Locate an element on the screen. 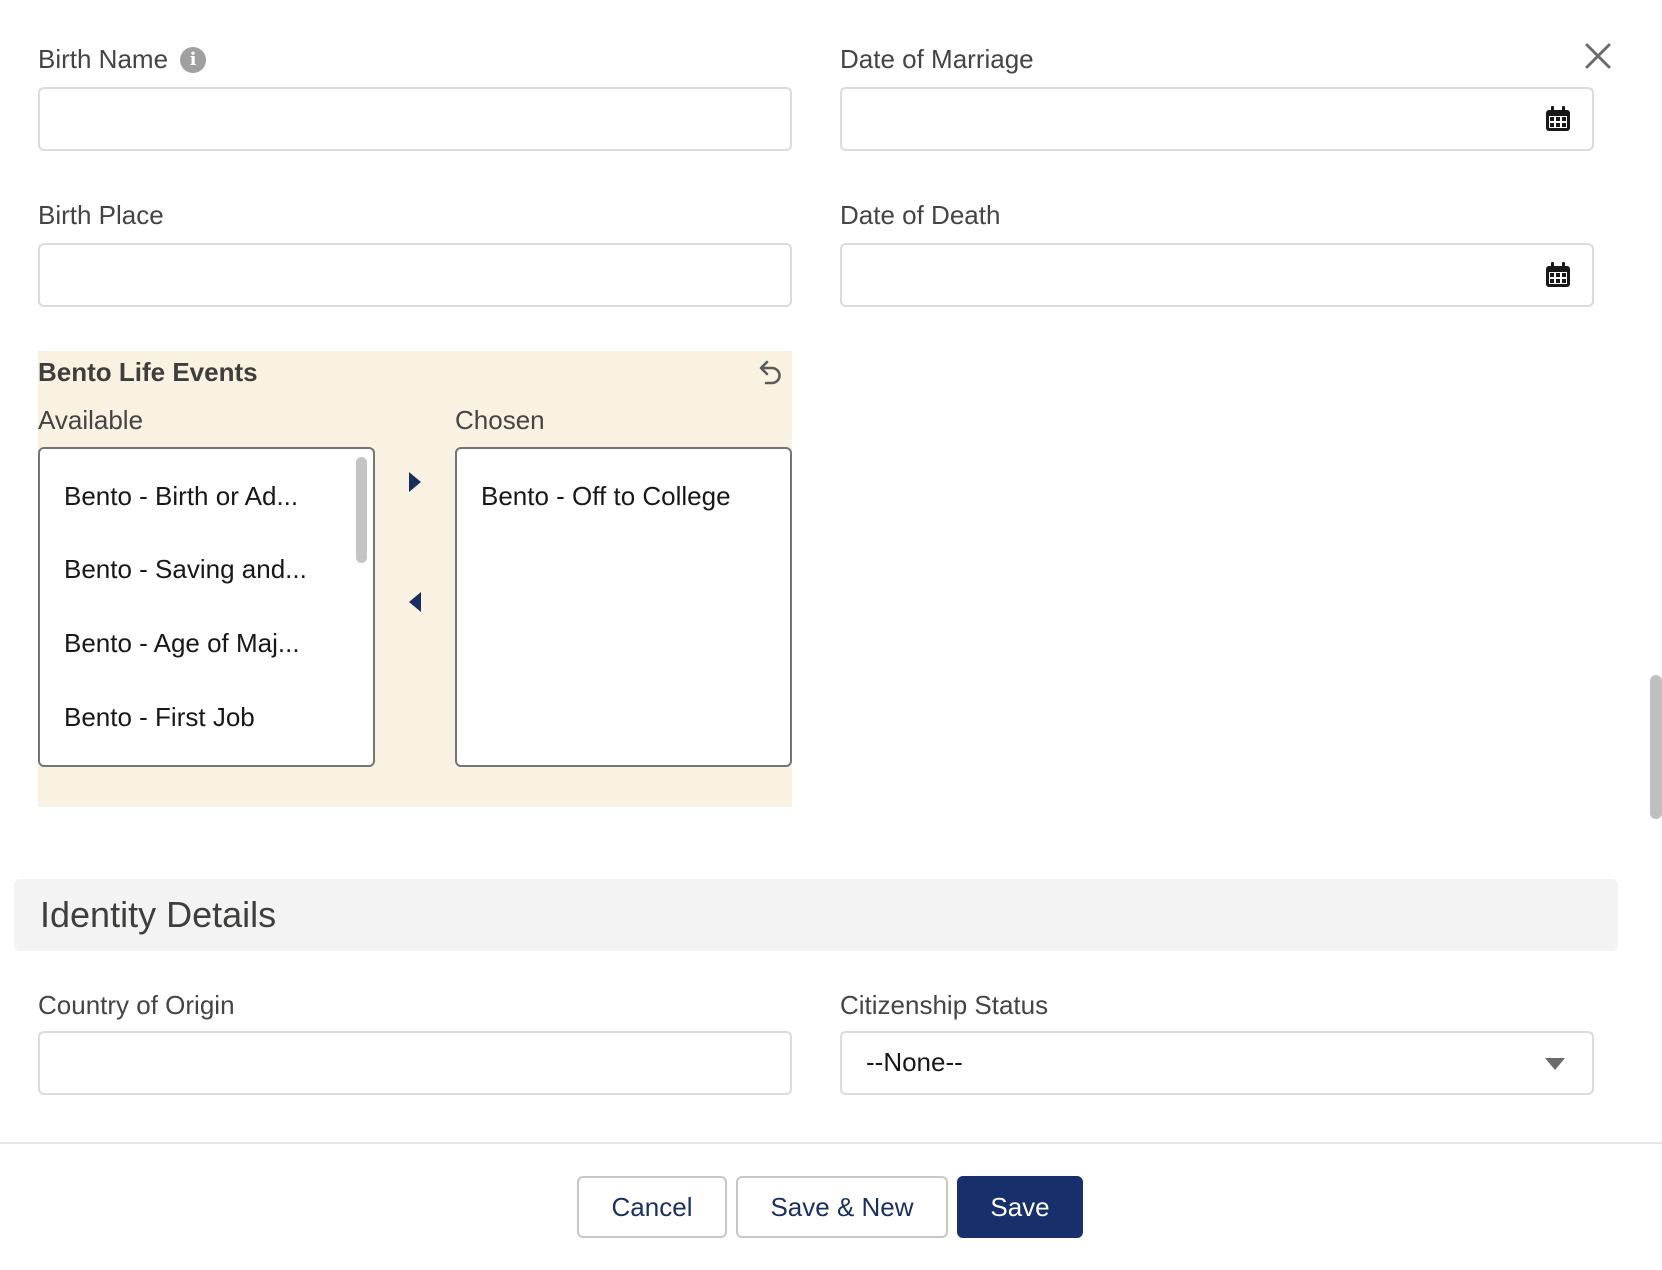 Image resolution: width=1662 pixels, height=1270 pixels. close-button is located at coordinates (1598, 56).